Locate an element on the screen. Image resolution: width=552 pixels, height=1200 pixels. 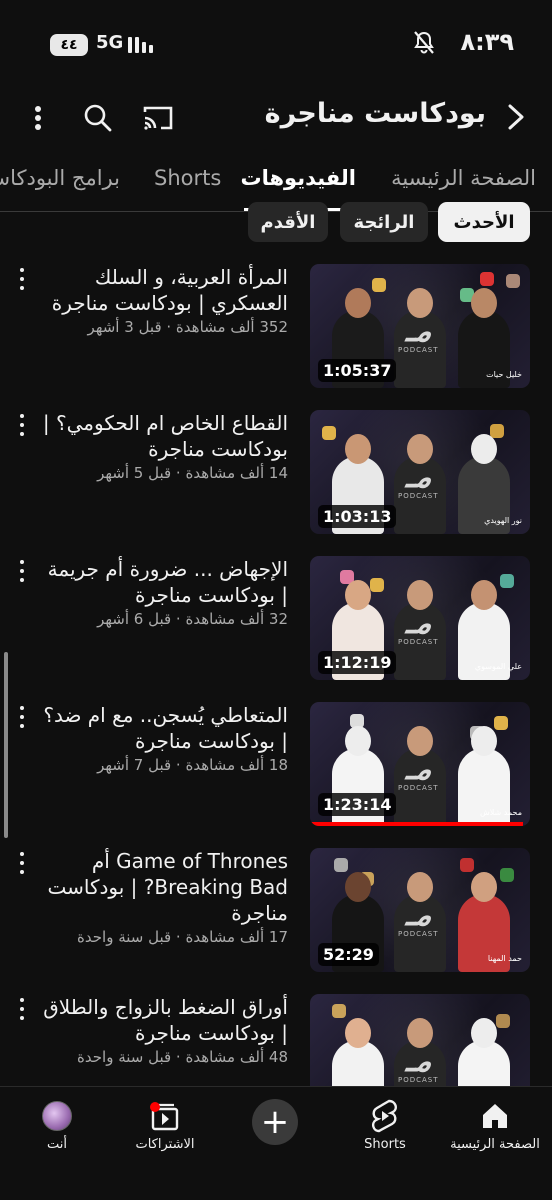
search-icon is located at coordinates (98, 118).